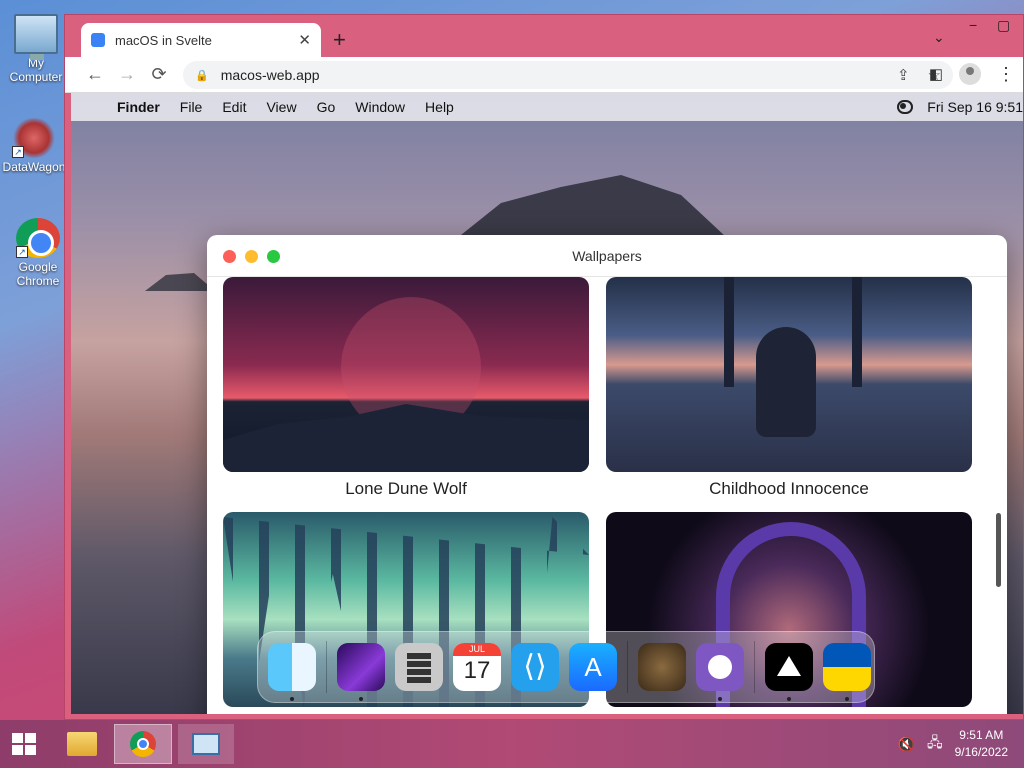  What do you see at coordinates (304, 40) in the screenshot?
I see `tab-close-button: ✕` at bounding box center [304, 40].